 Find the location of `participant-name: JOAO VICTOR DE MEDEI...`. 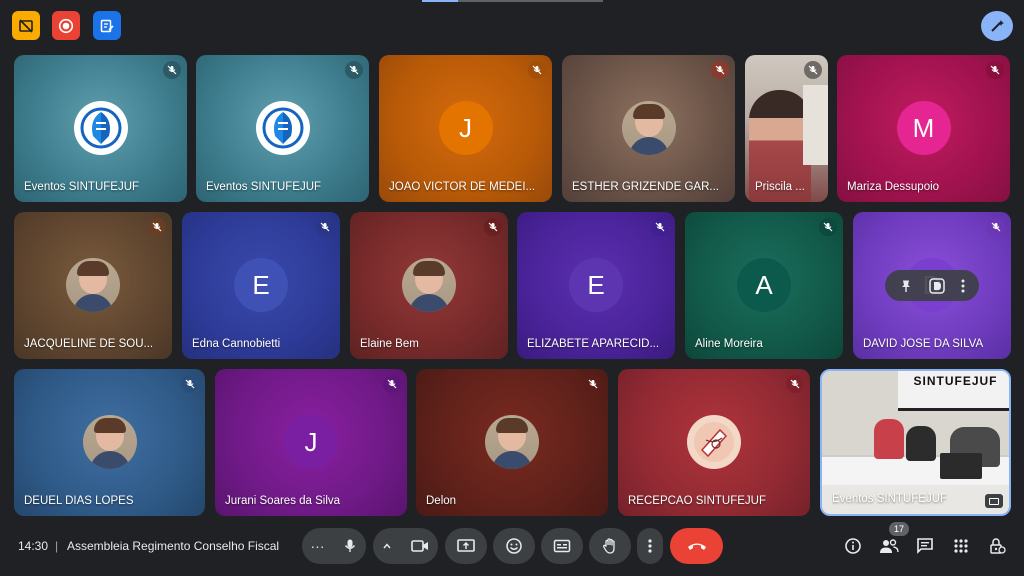

participant-name: JOAO VICTOR DE MEDEI... is located at coordinates (462, 187).